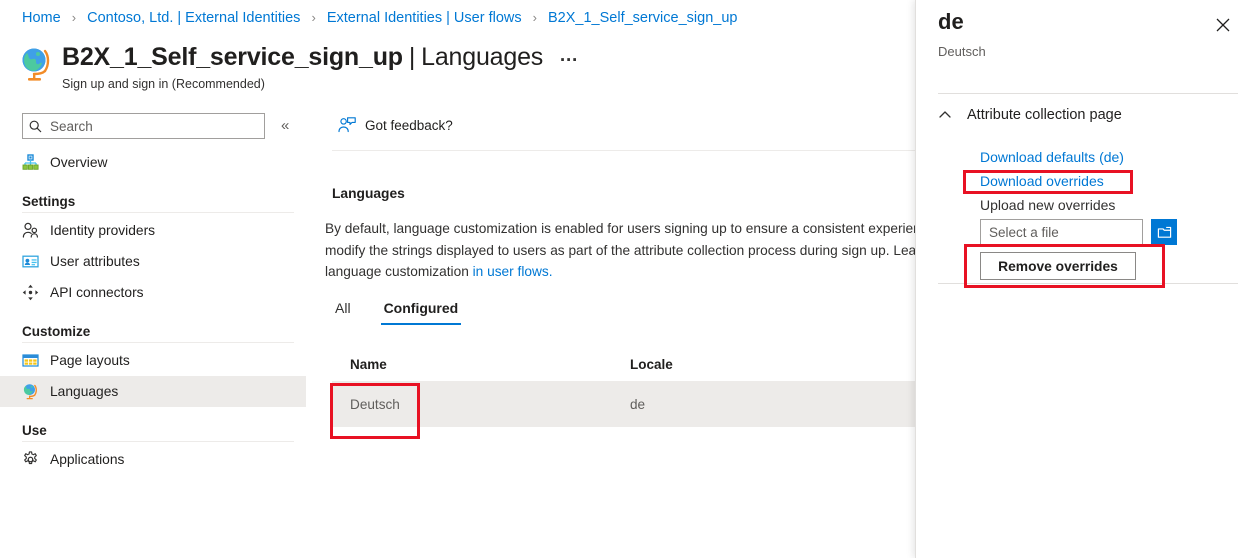 This screenshot has height=558, width=1251. What do you see at coordinates (482, 57) in the screenshot?
I see `page-title-section: Languages` at bounding box center [482, 57].